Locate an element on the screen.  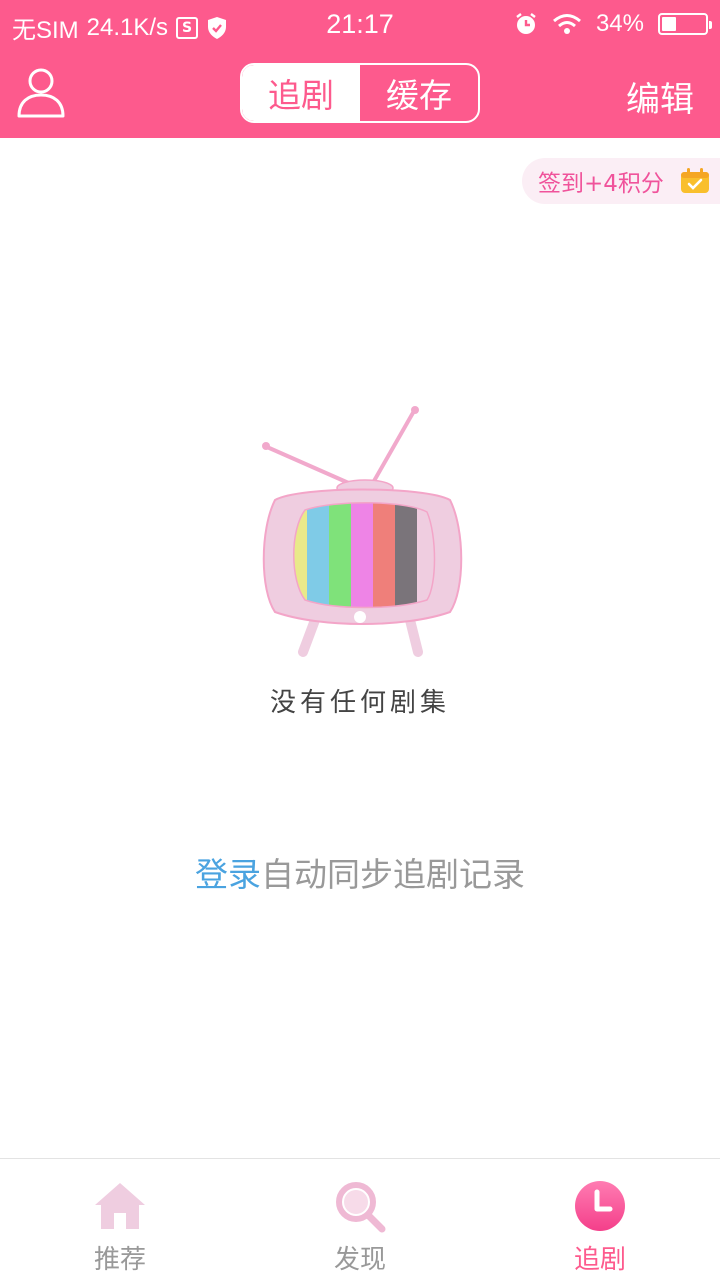
user-profile-icon is located at coordinates (41, 93).